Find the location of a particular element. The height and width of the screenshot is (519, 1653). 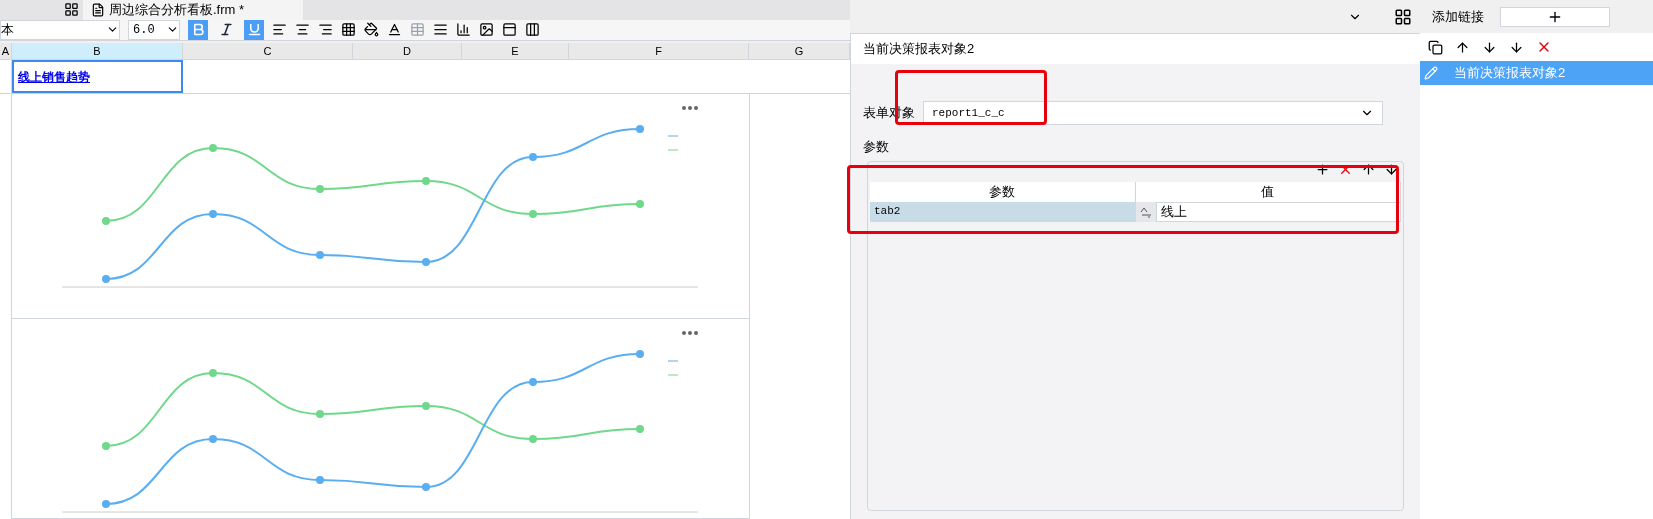

copy-icon is located at coordinates (1435, 47).